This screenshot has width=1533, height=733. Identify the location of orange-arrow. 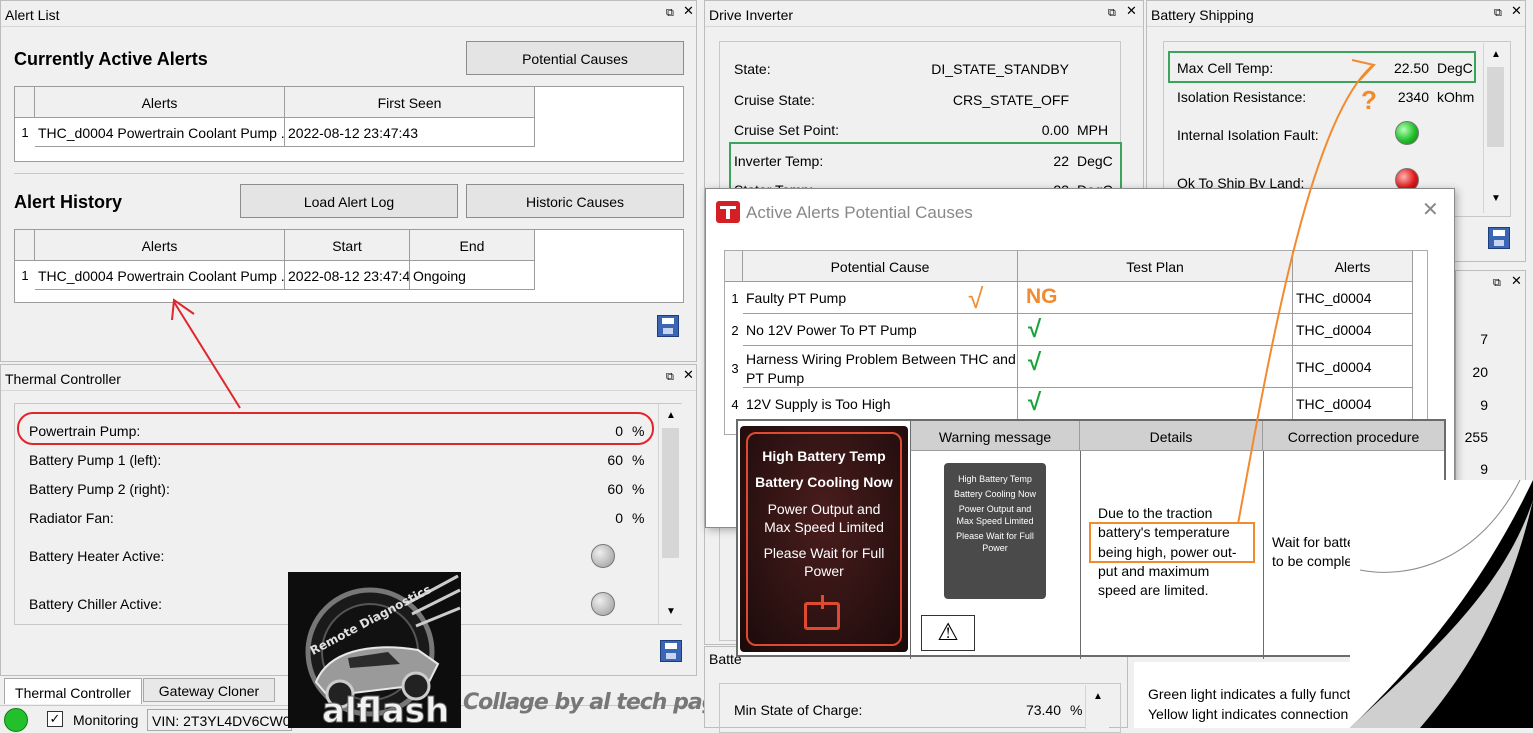
(1305, 295).